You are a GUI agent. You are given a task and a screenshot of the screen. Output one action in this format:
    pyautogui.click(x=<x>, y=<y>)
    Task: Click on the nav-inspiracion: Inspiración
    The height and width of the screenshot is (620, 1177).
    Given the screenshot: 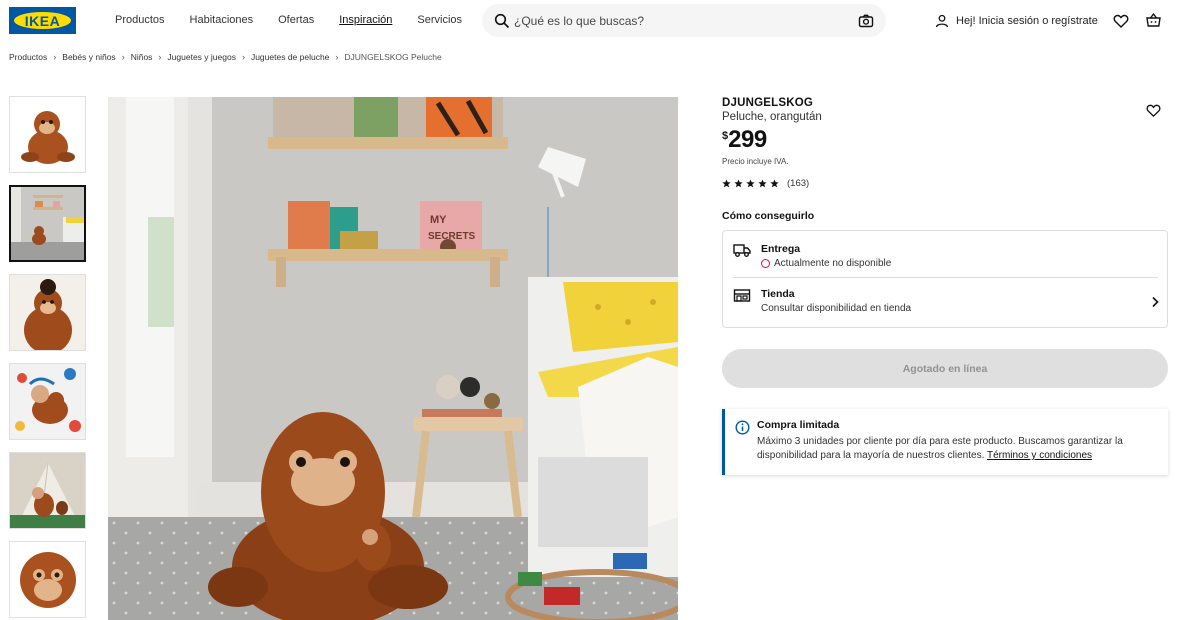 What is the action you would take?
    pyautogui.click(x=365, y=20)
    